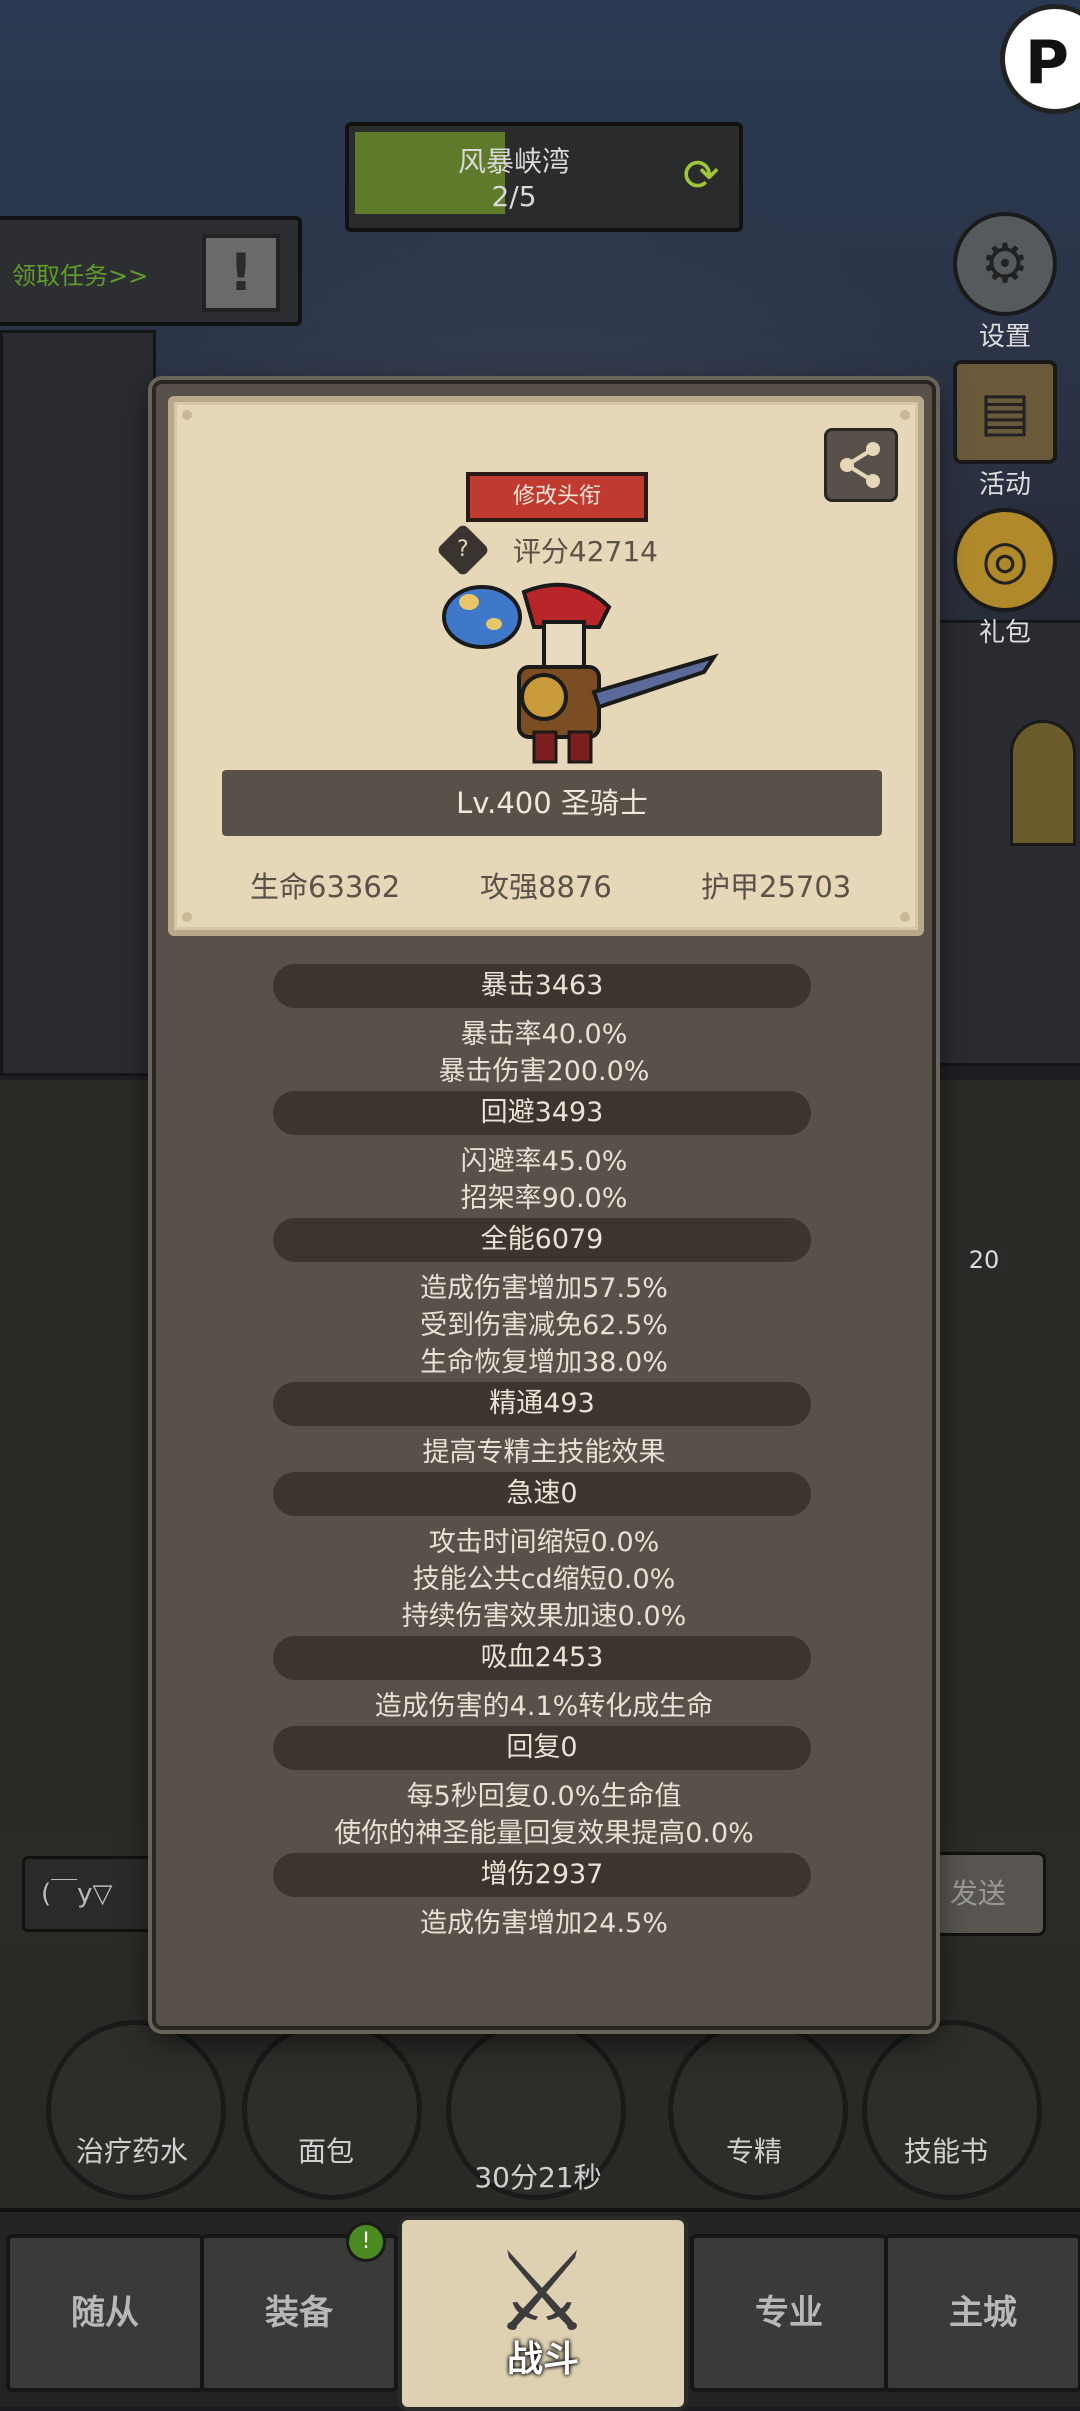  What do you see at coordinates (776, 887) in the screenshot?
I see `stat-armor: 护甲25703` at bounding box center [776, 887].